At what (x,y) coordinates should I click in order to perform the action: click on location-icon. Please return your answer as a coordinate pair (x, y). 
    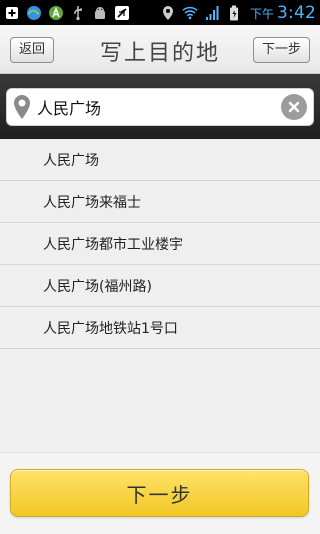
    Looking at the image, I should click on (168, 13).